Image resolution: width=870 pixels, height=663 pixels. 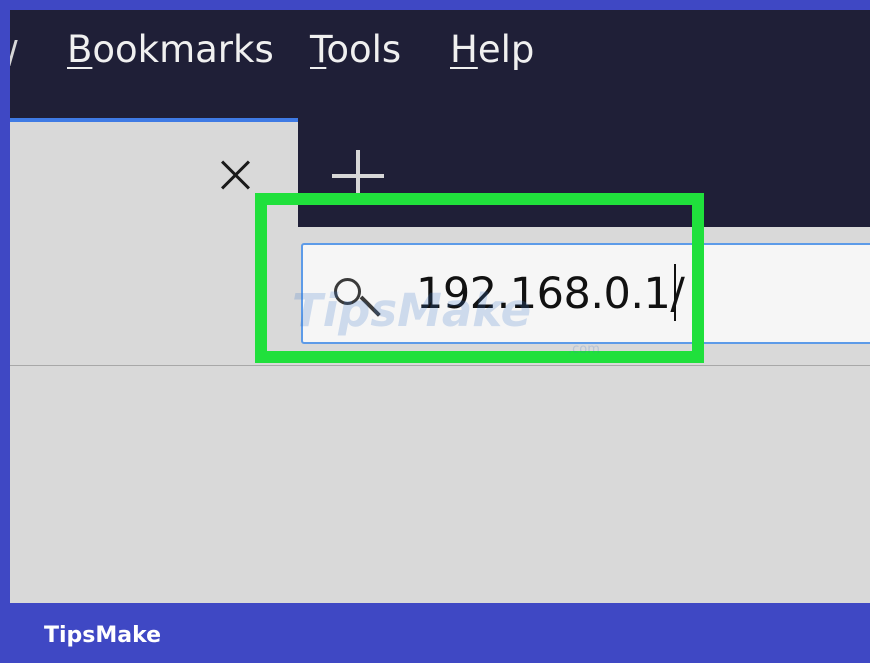 What do you see at coordinates (318, 49) in the screenshot?
I see `menu-tools-mnemonic: T` at bounding box center [318, 49].